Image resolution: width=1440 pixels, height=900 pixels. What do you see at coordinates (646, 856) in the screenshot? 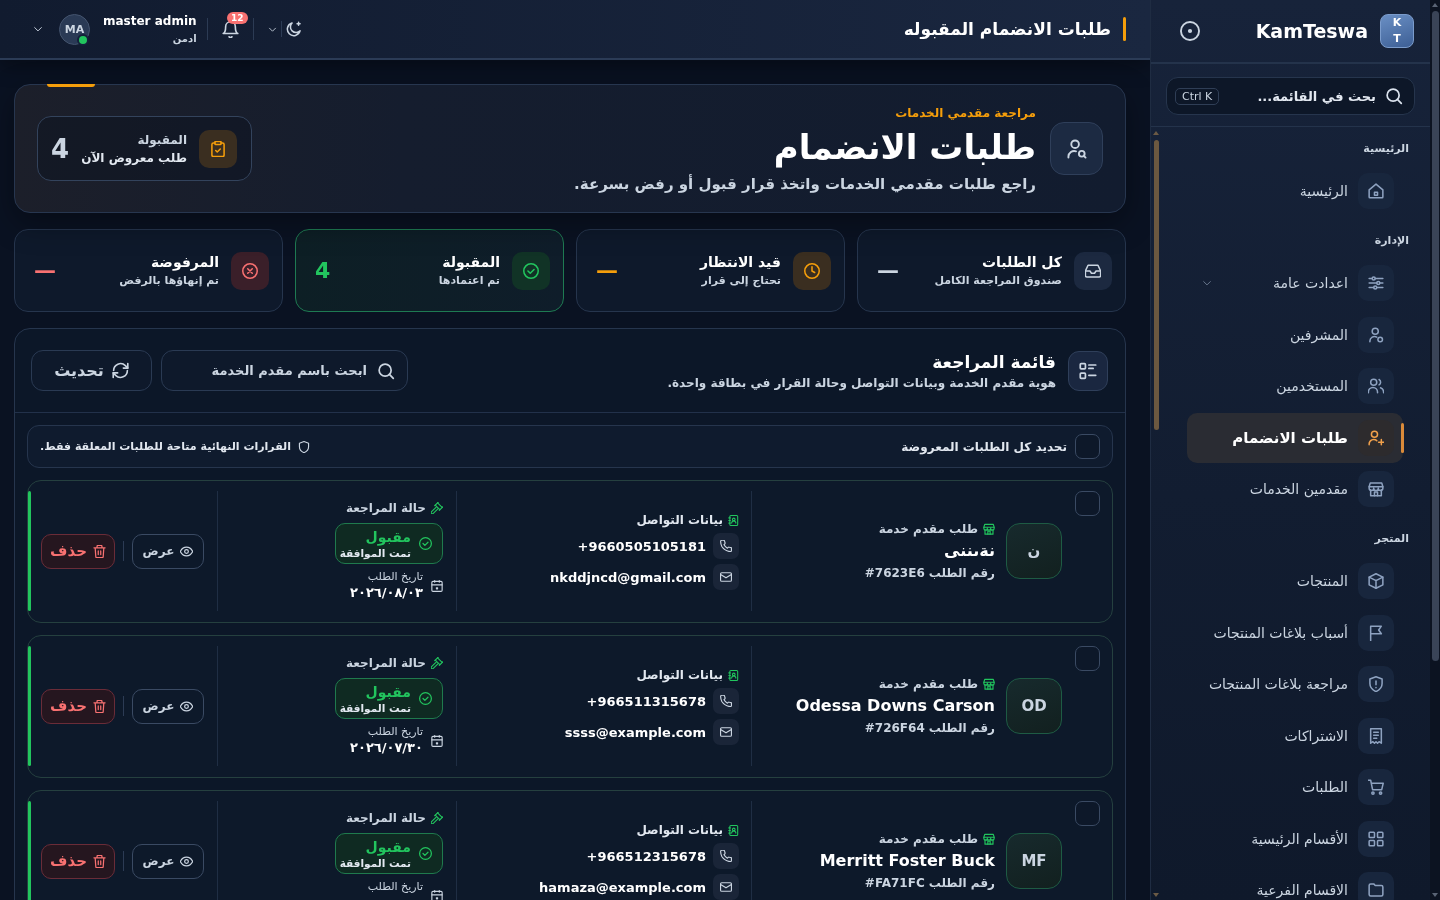
I see `phone-number: +966512315678` at bounding box center [646, 856].